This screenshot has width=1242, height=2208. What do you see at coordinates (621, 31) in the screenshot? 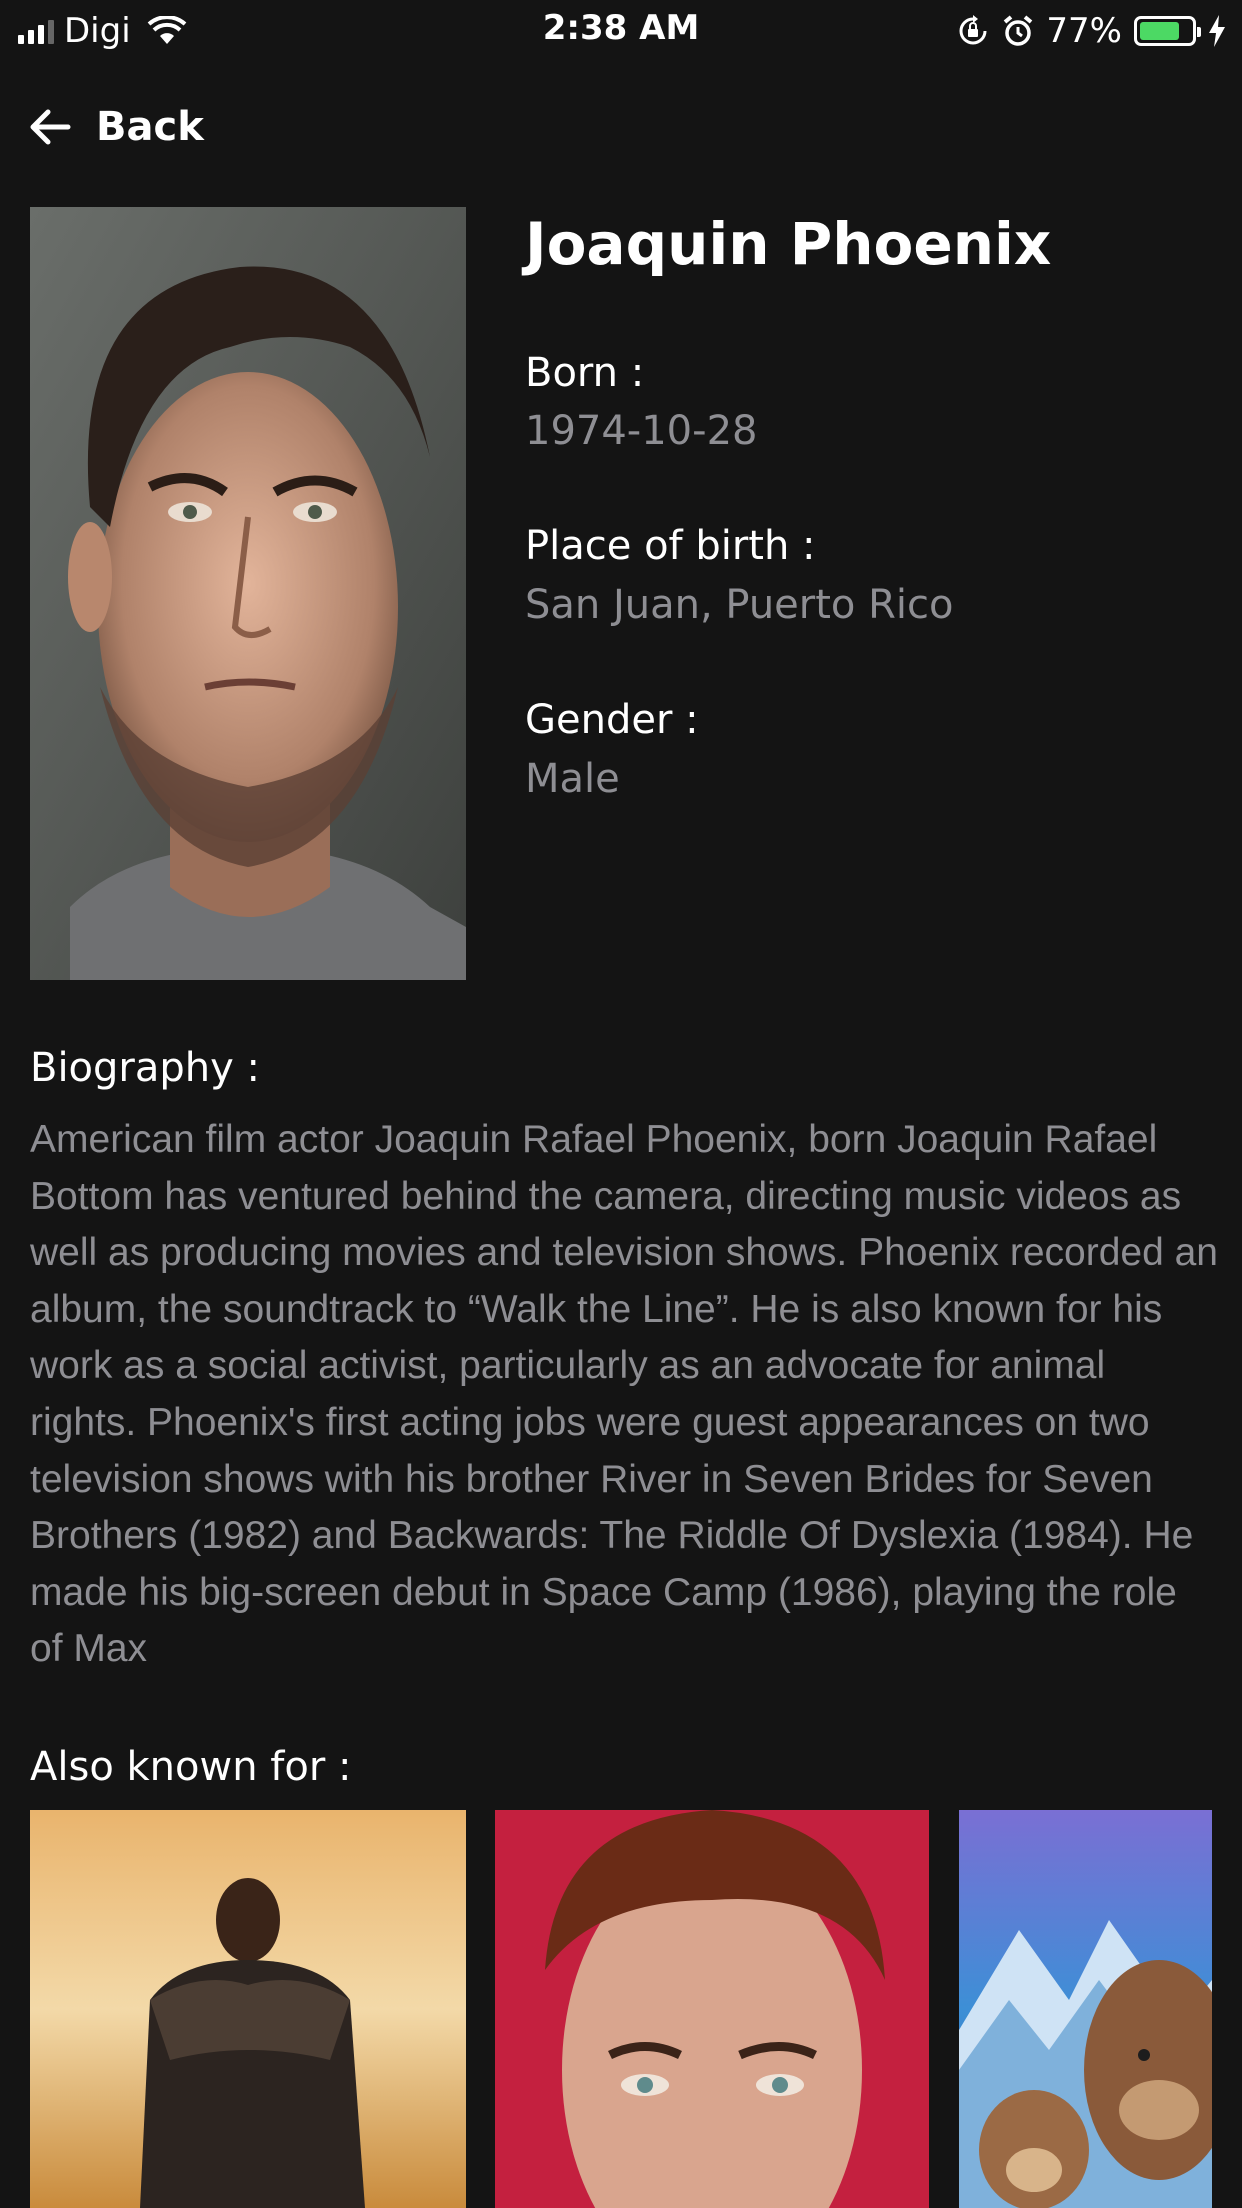
I see `status-bar: Digi 2:38 AM 77%` at bounding box center [621, 31].